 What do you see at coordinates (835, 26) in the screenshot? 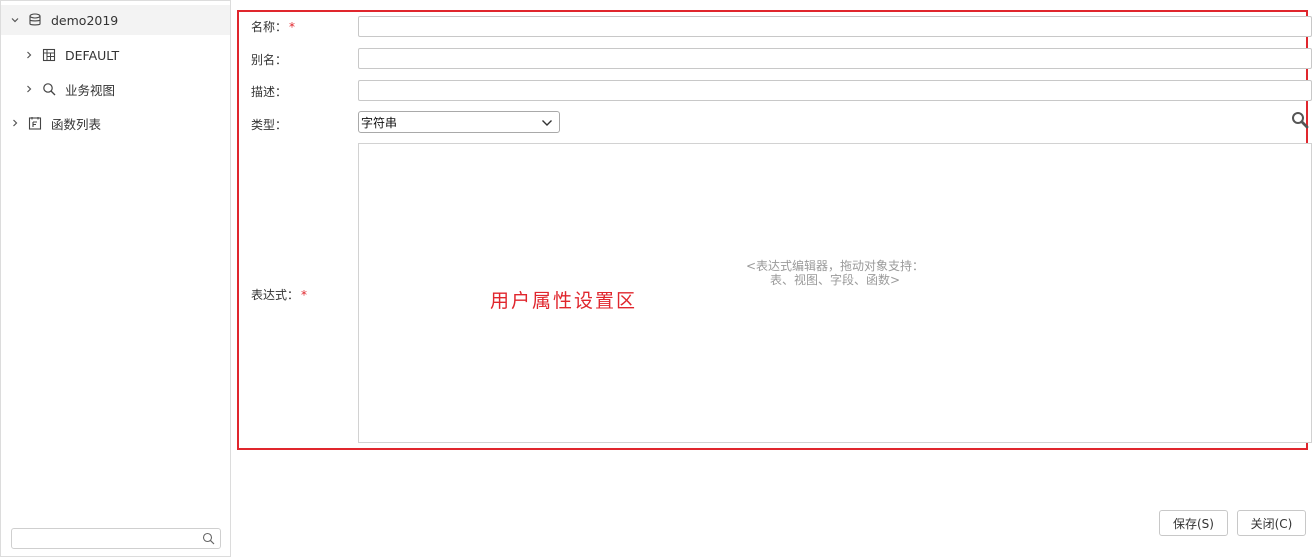
I see `name-field` at bounding box center [835, 26].